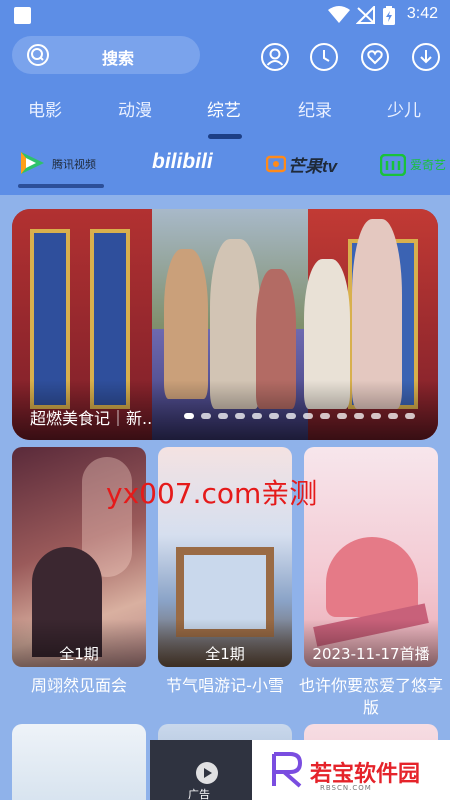 The image size is (450, 800). Describe the element at coordinates (339, 17) in the screenshot. I see `wifi-icon` at that location.